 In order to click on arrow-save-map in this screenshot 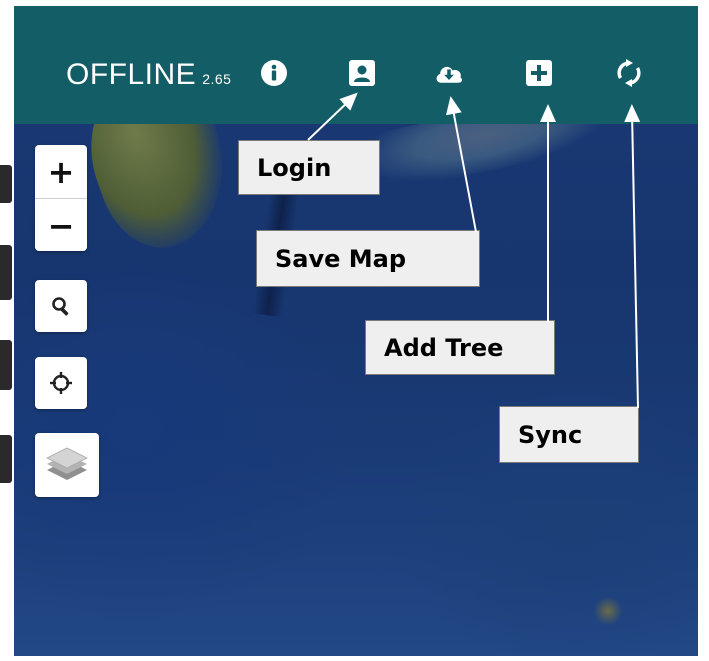, I will do `click(461, 164)`.